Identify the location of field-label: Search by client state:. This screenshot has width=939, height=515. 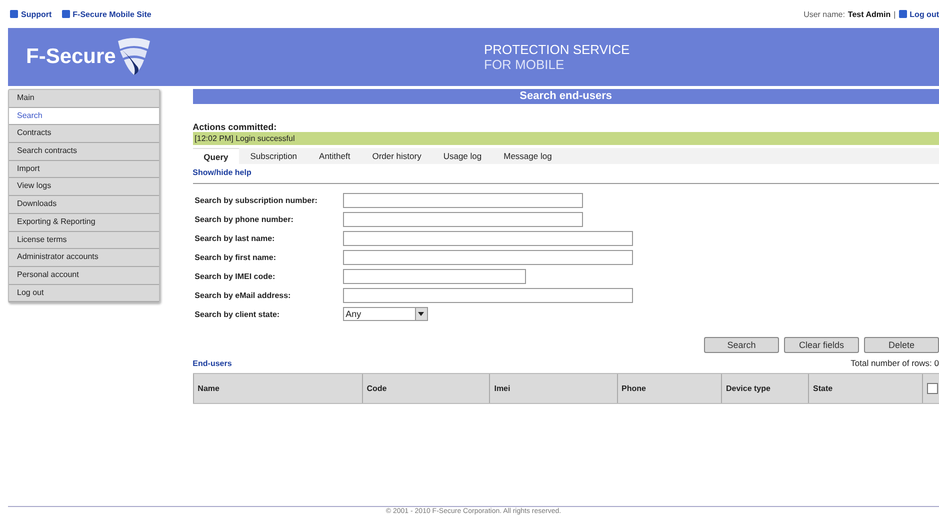
(237, 314).